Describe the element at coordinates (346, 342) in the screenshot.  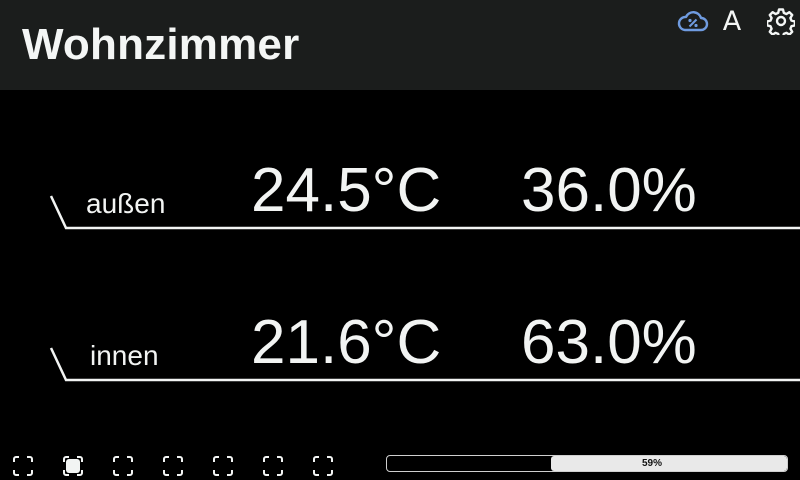
I see `temperature-value: 21.6°C` at that location.